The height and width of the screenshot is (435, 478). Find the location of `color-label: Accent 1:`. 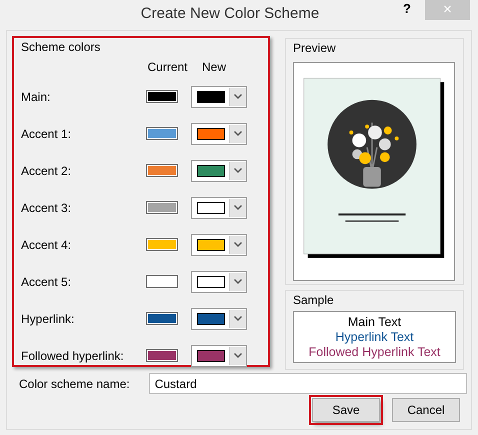

color-label: Accent 1: is located at coordinates (46, 134).